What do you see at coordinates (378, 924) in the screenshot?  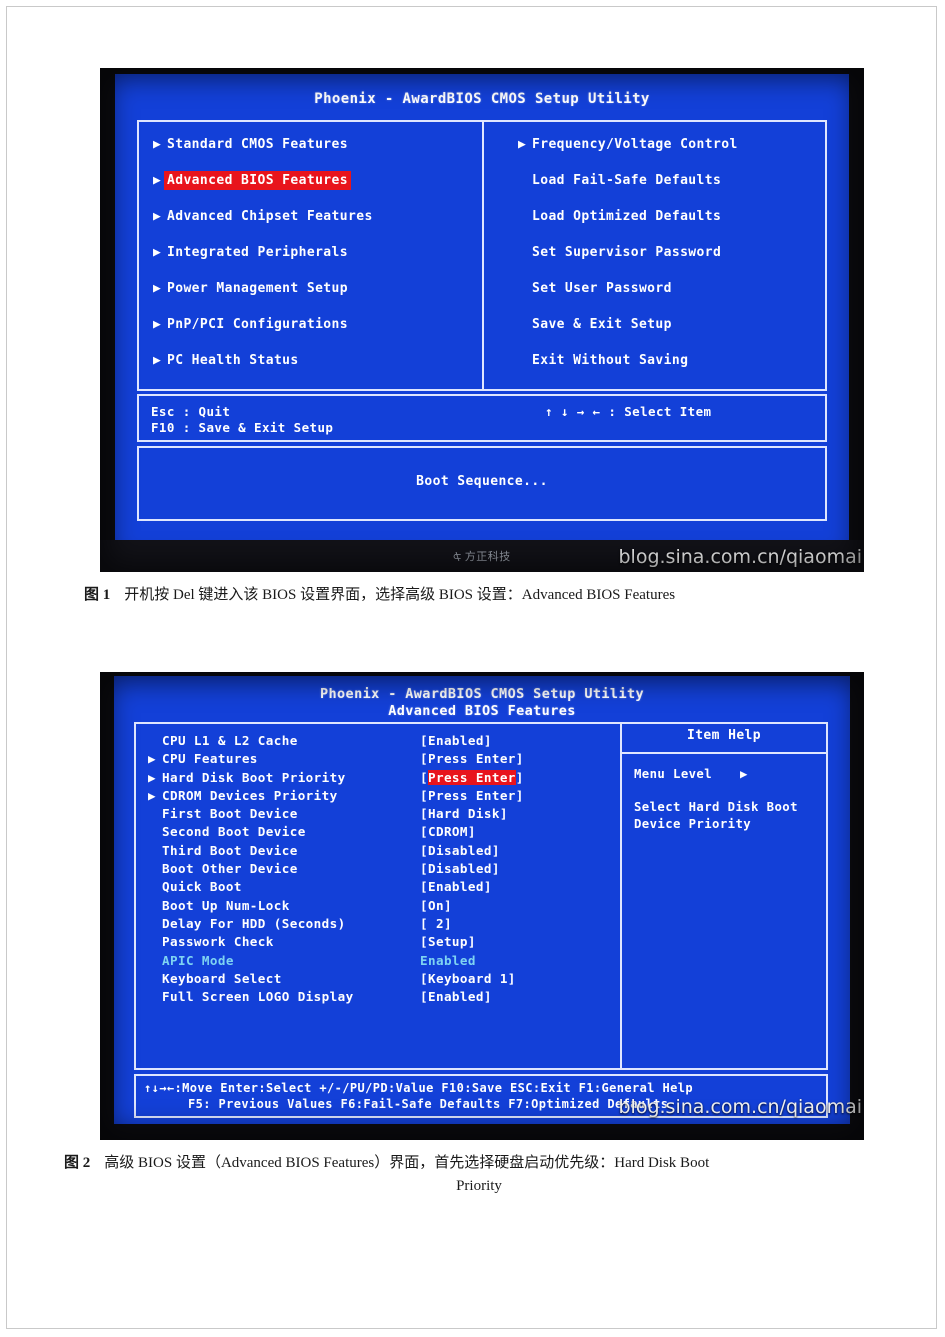 I see `setting-row-delay-for-hdd: ▶ Delay For HDD (Seconds) [ 2]` at bounding box center [378, 924].